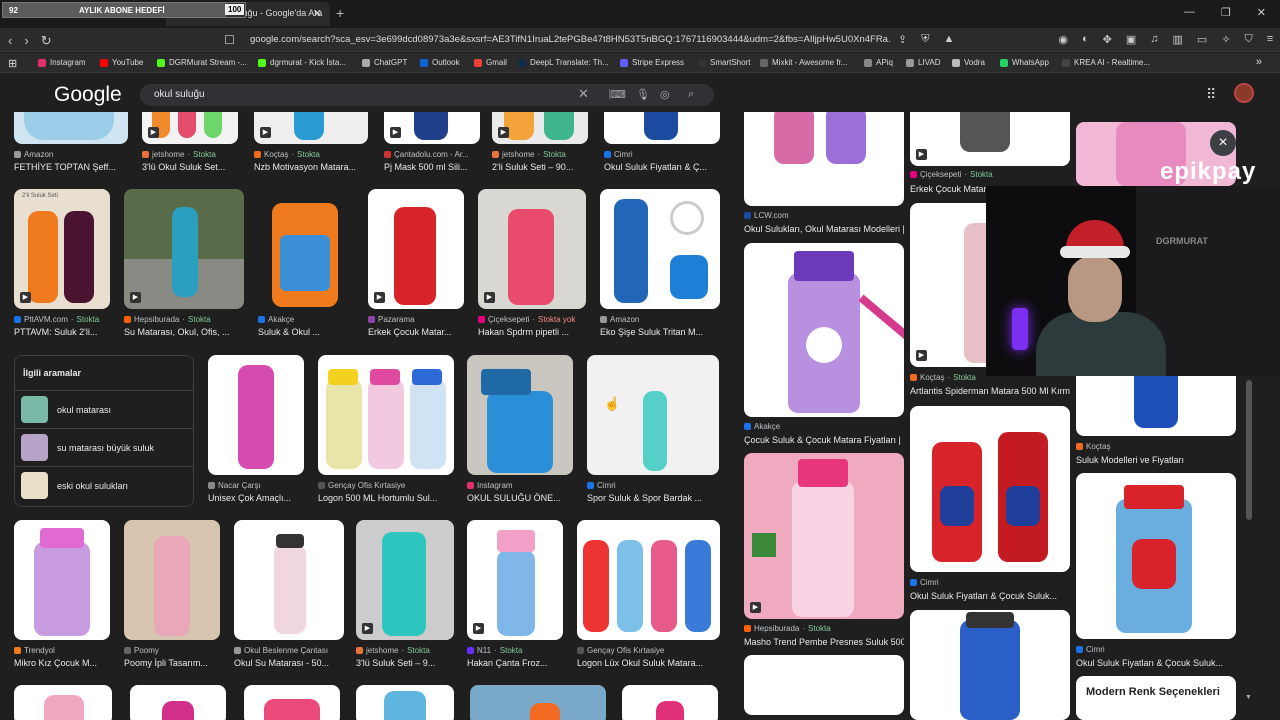  What do you see at coordinates (1249, 39) in the screenshot?
I see `vpn-icon: ⛉` at bounding box center [1249, 39].